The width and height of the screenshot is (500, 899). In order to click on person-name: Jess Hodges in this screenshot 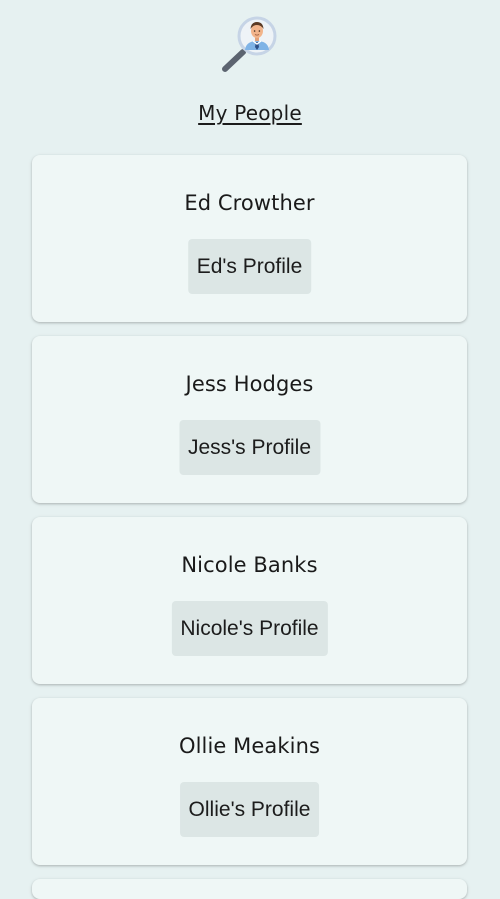, I will do `click(249, 384)`.